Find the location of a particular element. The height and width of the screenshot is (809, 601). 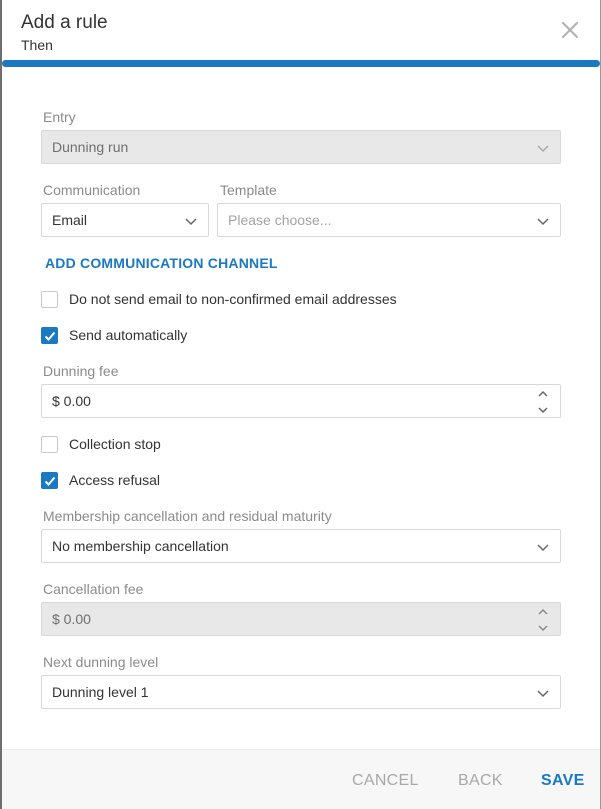

access-refusal-checkbox is located at coordinates (49, 480).